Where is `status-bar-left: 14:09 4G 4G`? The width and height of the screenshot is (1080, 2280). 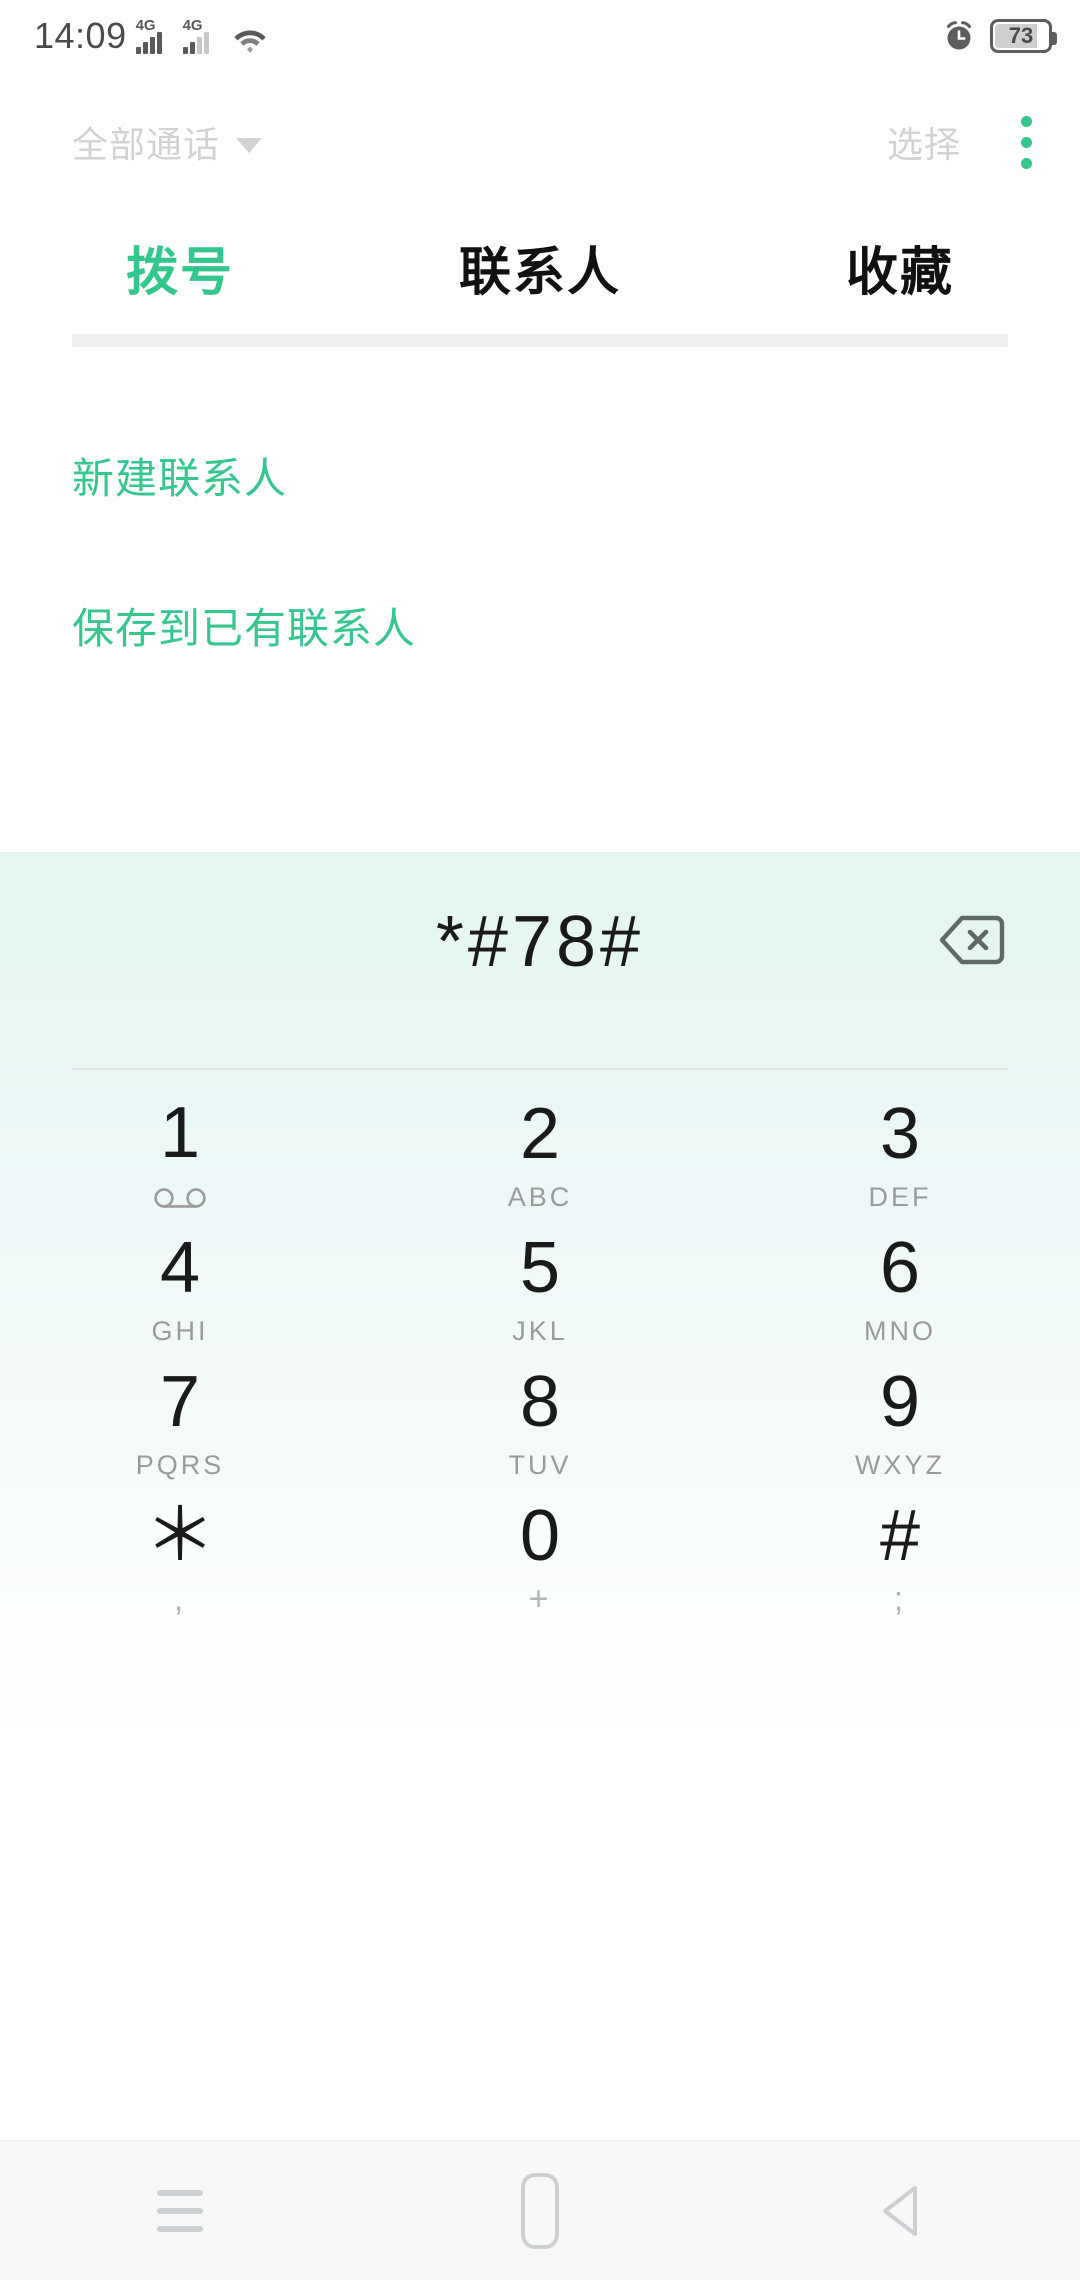
status-bar-left: 14:09 4G 4G is located at coordinates (151, 36).